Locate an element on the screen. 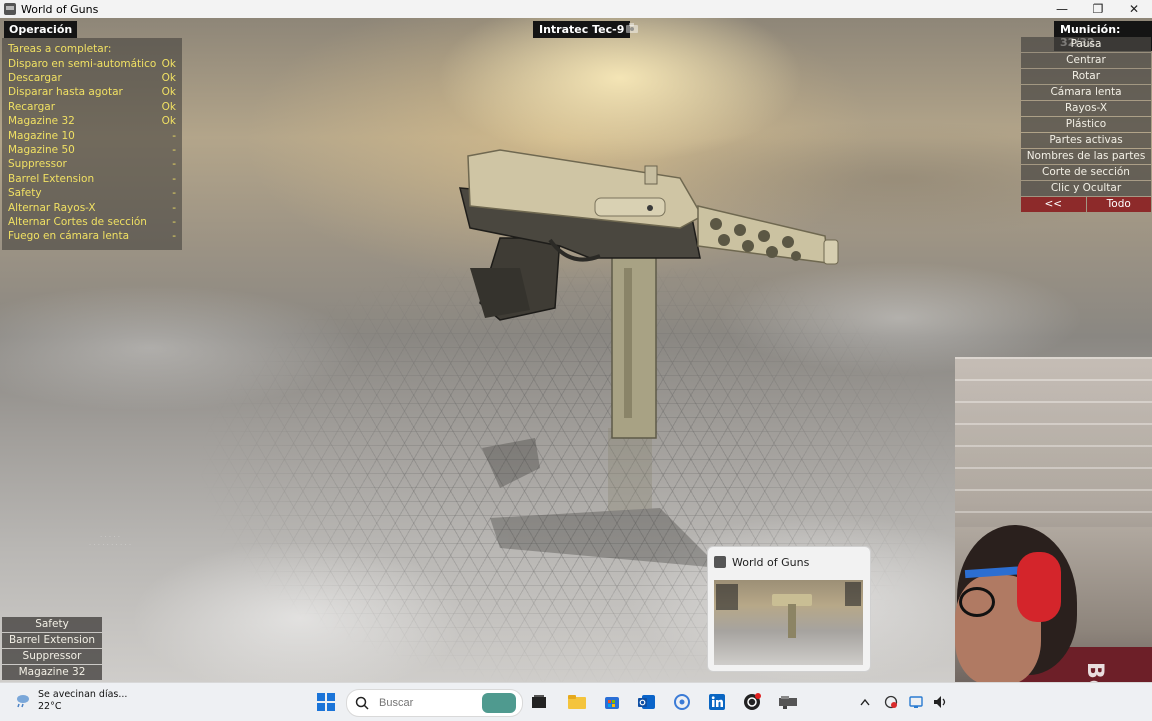  folder-icon is located at coordinates (577, 702).